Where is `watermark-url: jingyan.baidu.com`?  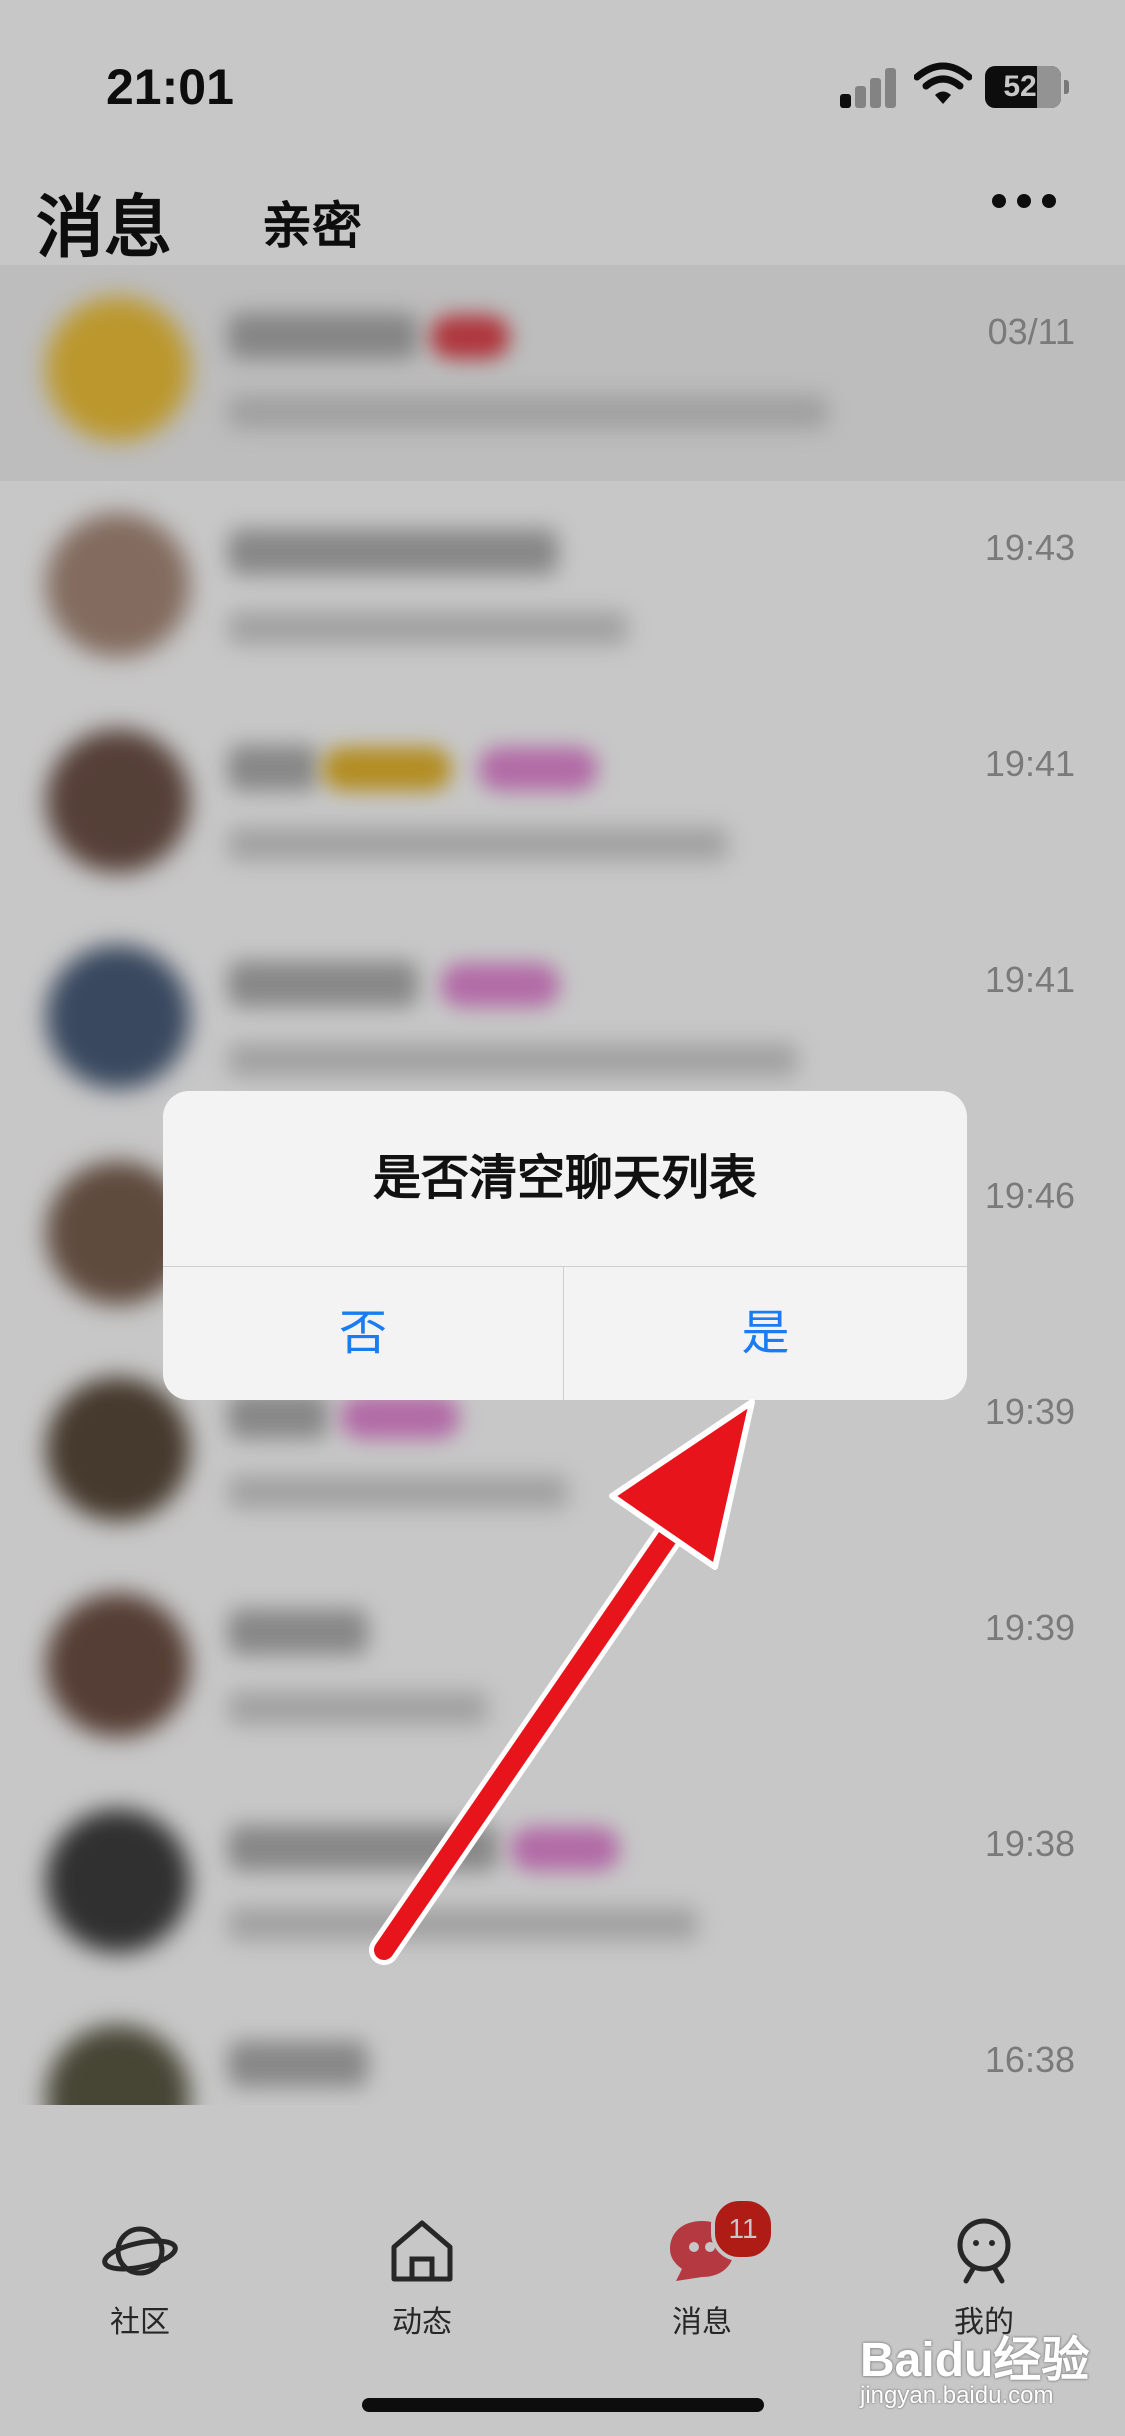 watermark-url: jingyan.baidu.com is located at coordinates (957, 2395).